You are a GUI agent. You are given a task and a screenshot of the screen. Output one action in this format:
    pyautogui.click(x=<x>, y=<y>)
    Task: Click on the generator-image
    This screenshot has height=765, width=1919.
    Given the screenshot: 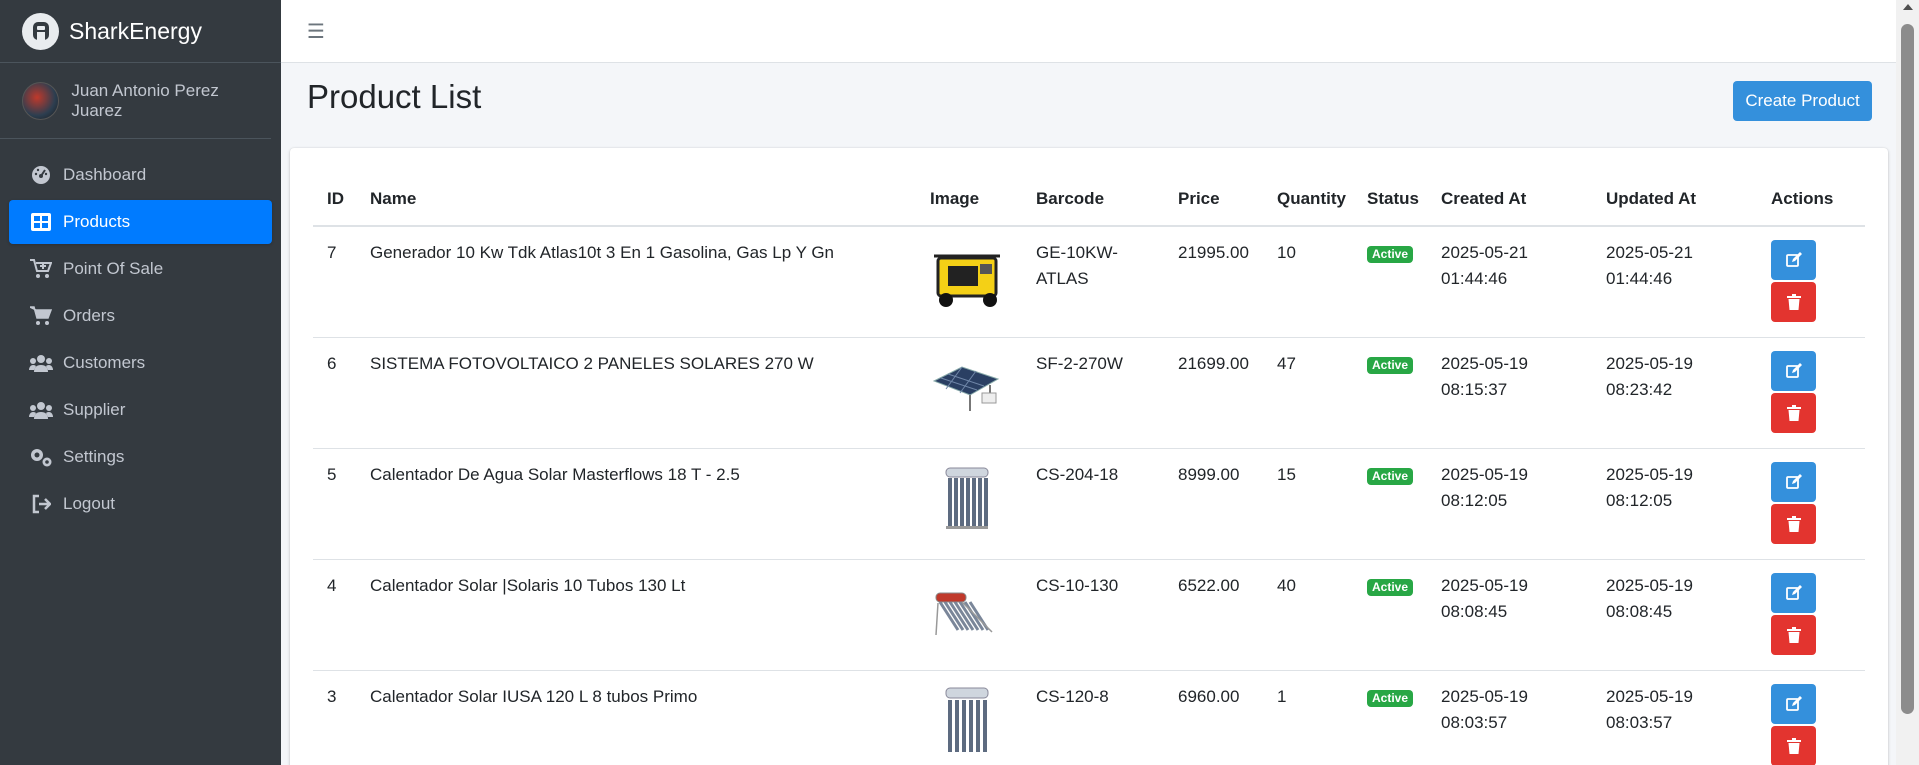 What is the action you would take?
    pyautogui.click(x=967, y=280)
    